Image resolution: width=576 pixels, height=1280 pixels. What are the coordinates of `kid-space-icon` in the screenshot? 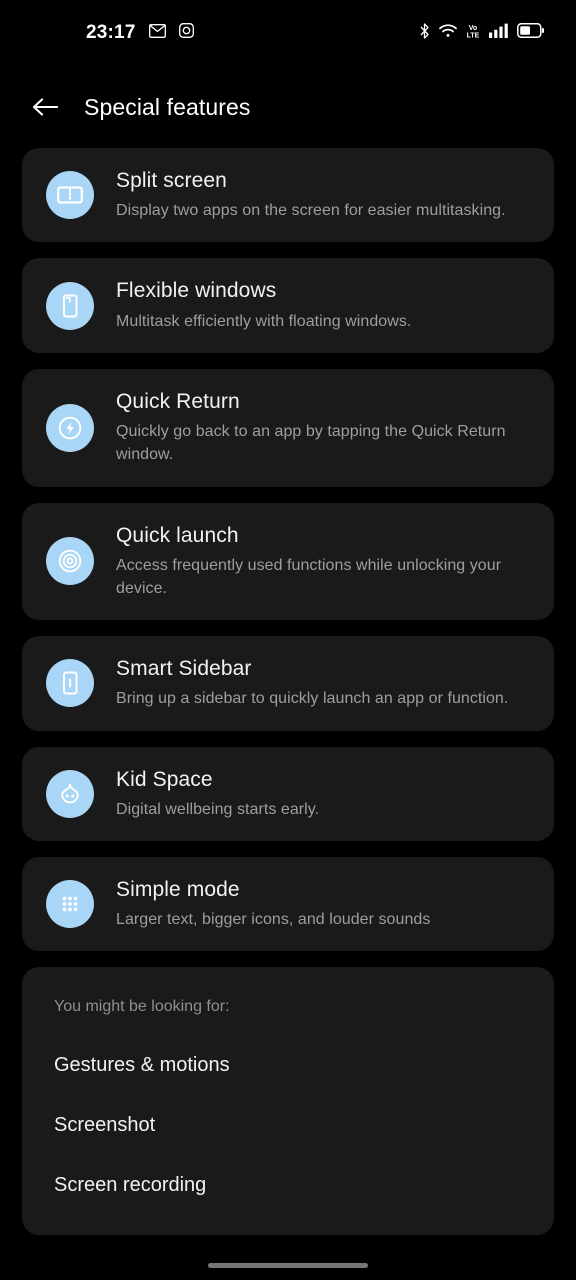 It's located at (70, 793).